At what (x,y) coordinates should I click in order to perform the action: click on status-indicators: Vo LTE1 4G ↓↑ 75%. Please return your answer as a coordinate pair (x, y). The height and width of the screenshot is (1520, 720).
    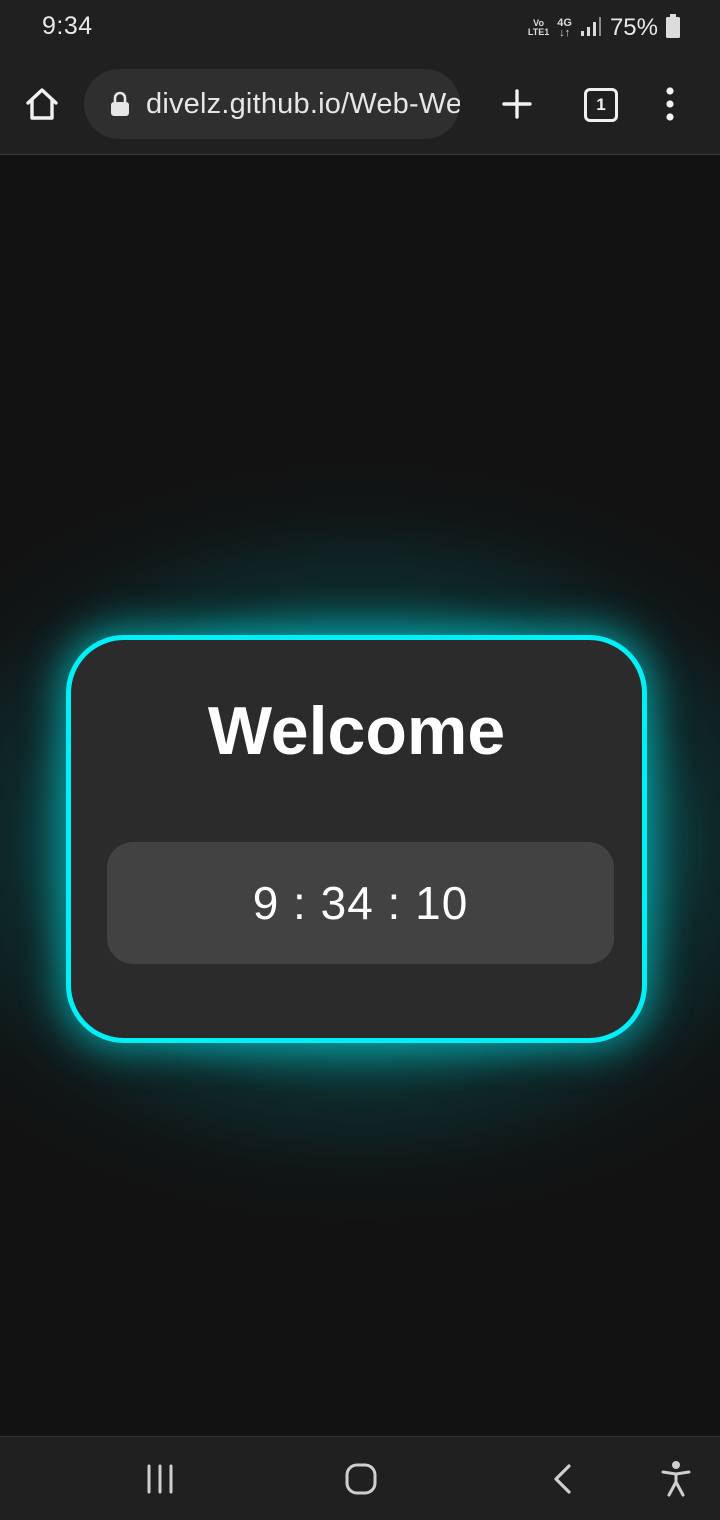
    Looking at the image, I should click on (604, 28).